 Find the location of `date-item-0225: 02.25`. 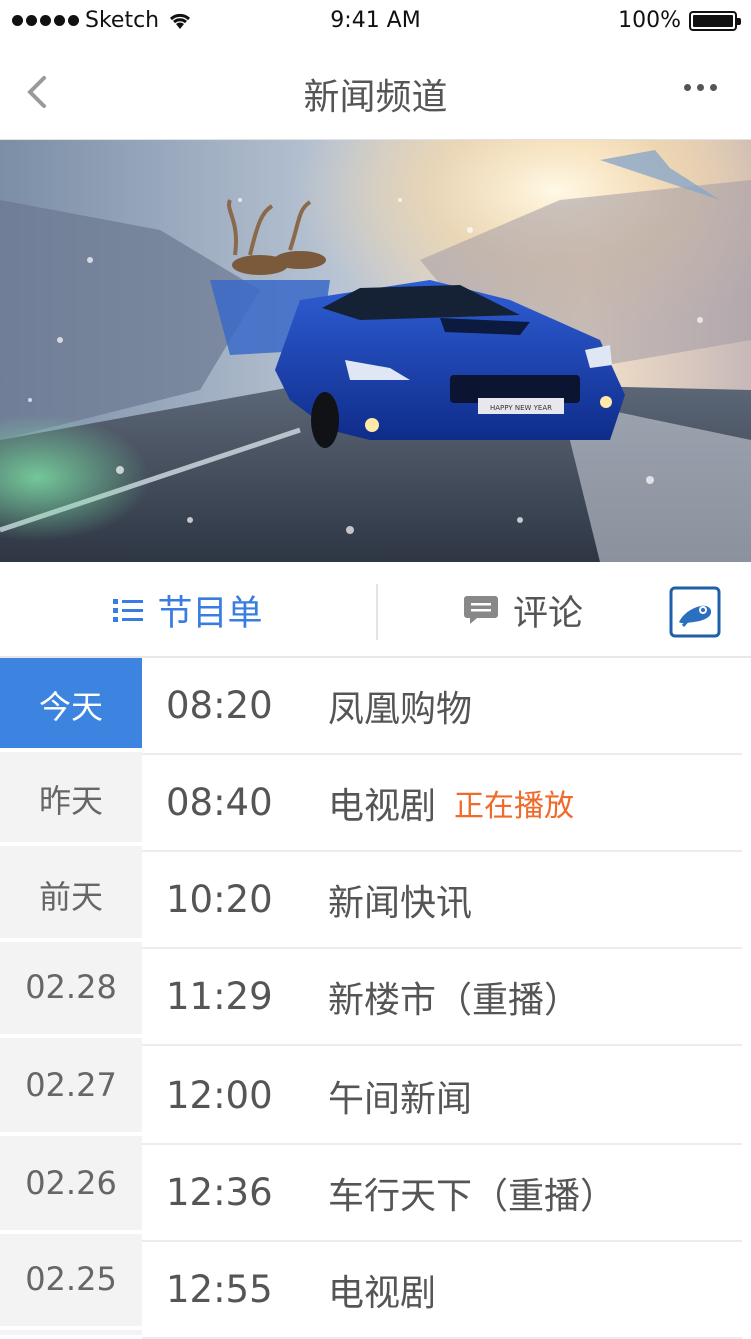

date-item-0225: 02.25 is located at coordinates (71, 1283).